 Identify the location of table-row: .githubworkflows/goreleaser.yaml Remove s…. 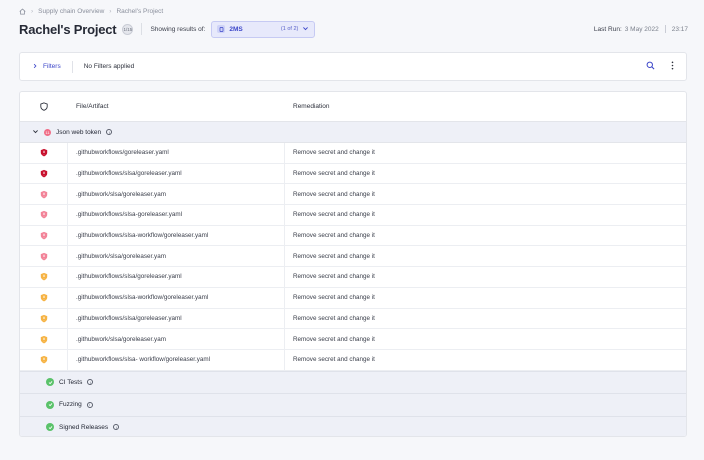
(353, 153).